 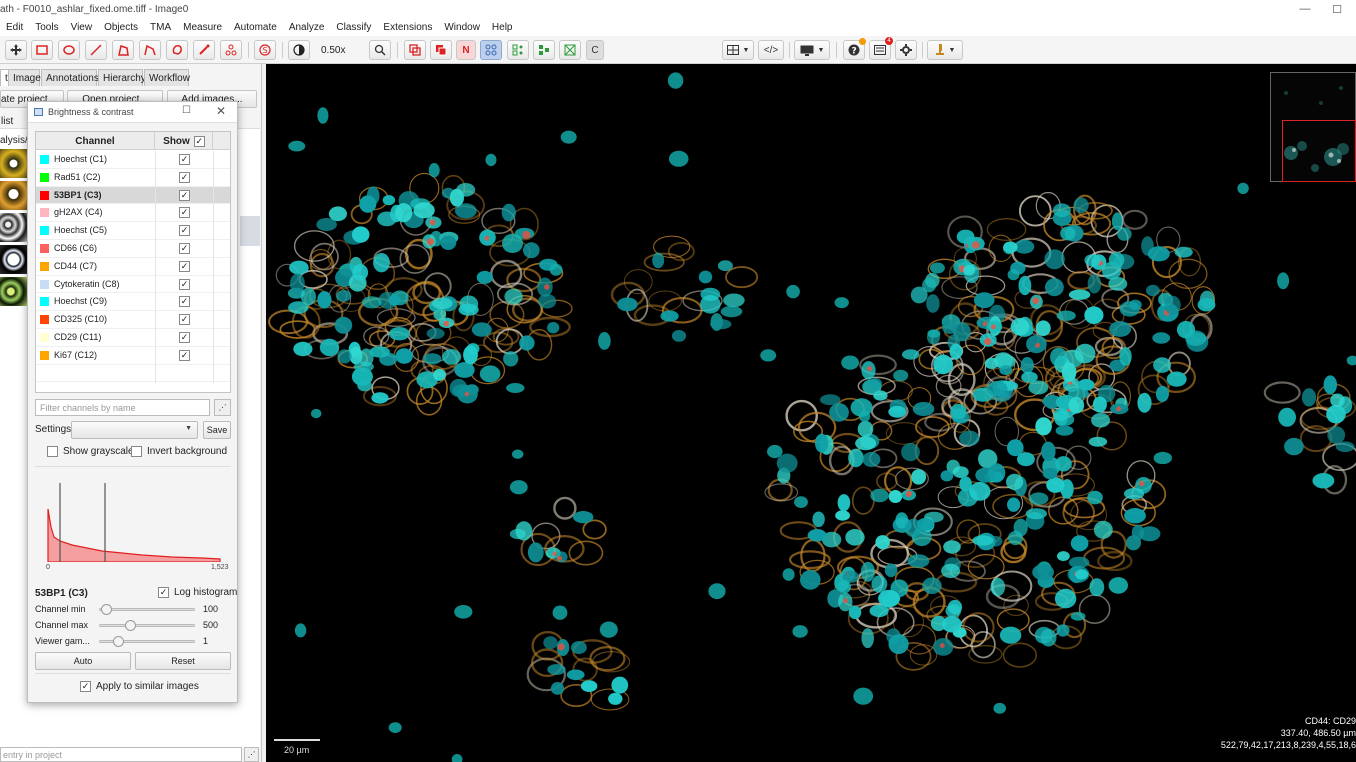 What do you see at coordinates (95, 141) in the screenshot?
I see `column-channel: Channel` at bounding box center [95, 141].